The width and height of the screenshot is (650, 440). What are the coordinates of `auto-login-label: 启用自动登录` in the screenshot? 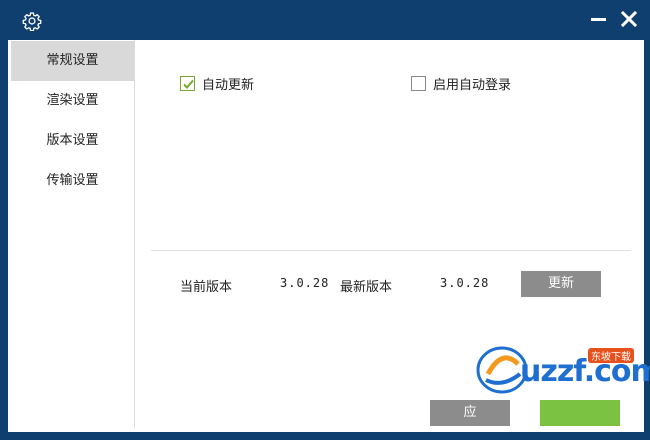 It's located at (472, 85).